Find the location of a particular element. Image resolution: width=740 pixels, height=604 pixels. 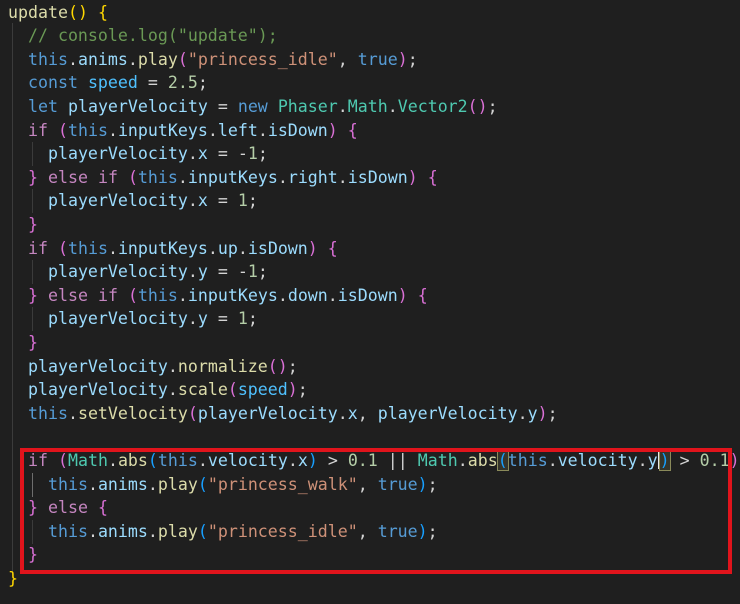

code-token: "princess_idle" is located at coordinates (262, 59).